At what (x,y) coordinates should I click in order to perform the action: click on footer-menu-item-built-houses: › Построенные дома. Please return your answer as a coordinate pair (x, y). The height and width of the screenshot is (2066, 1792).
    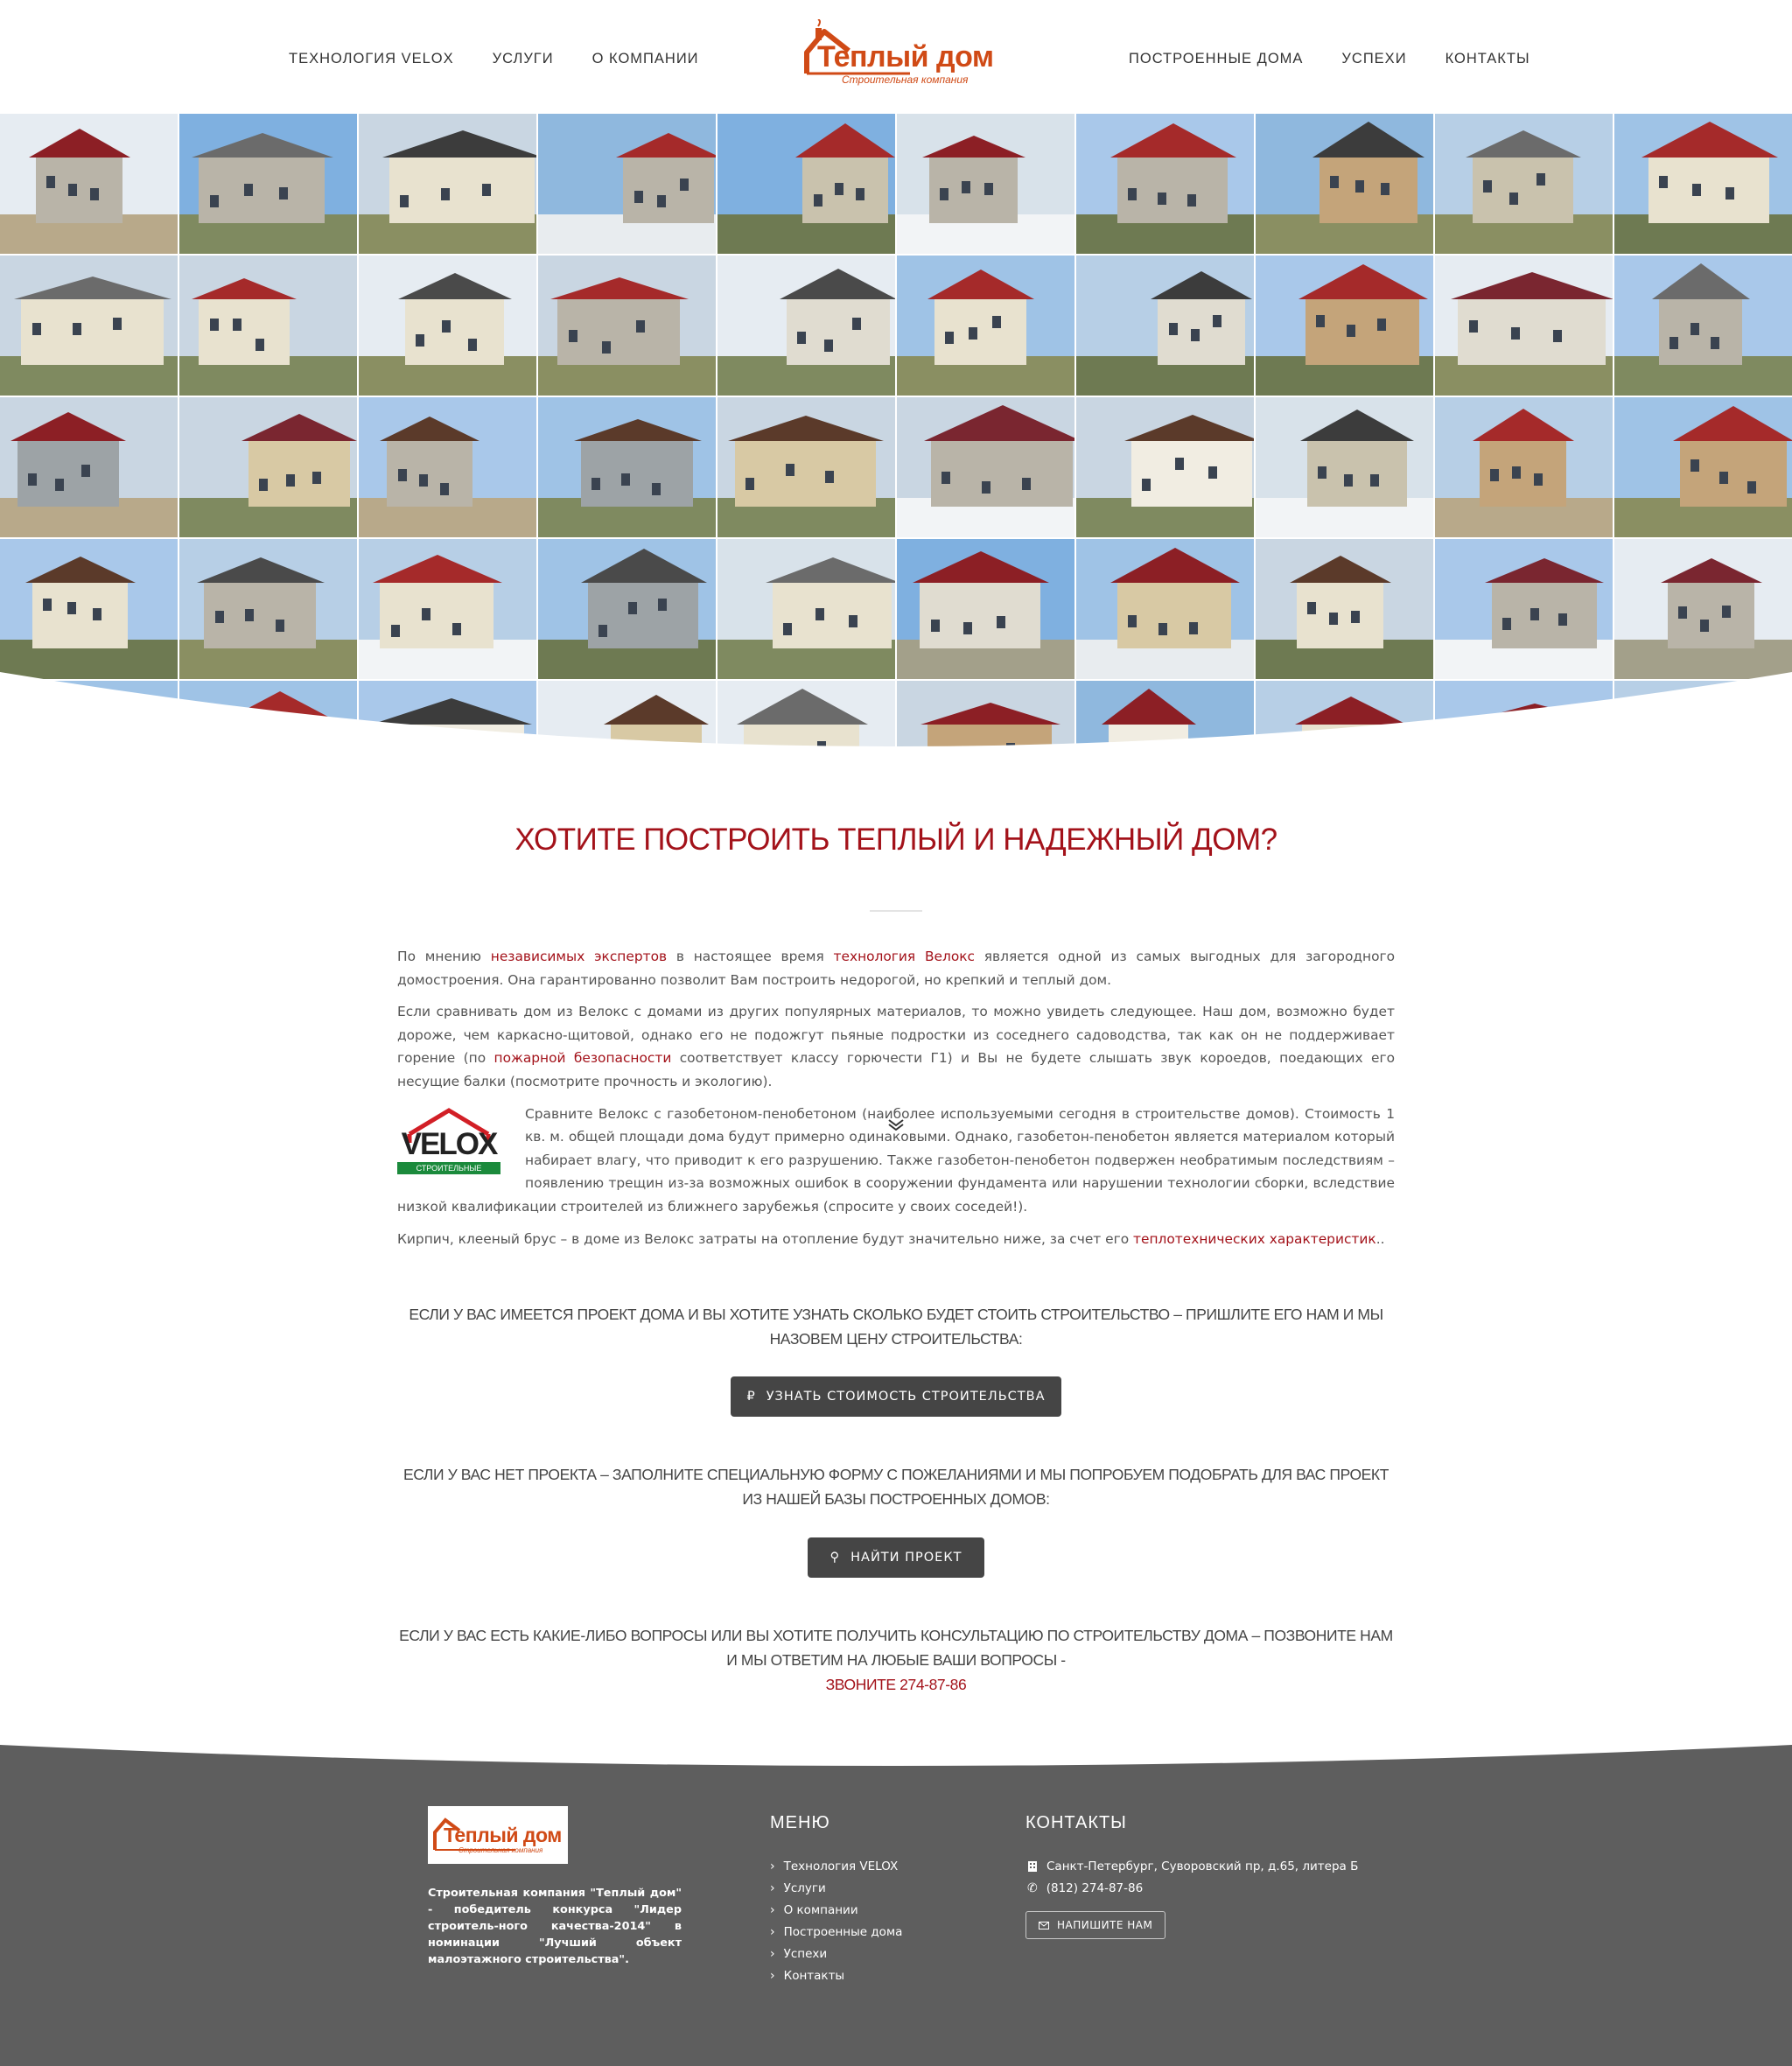
    Looking at the image, I should click on (836, 1932).